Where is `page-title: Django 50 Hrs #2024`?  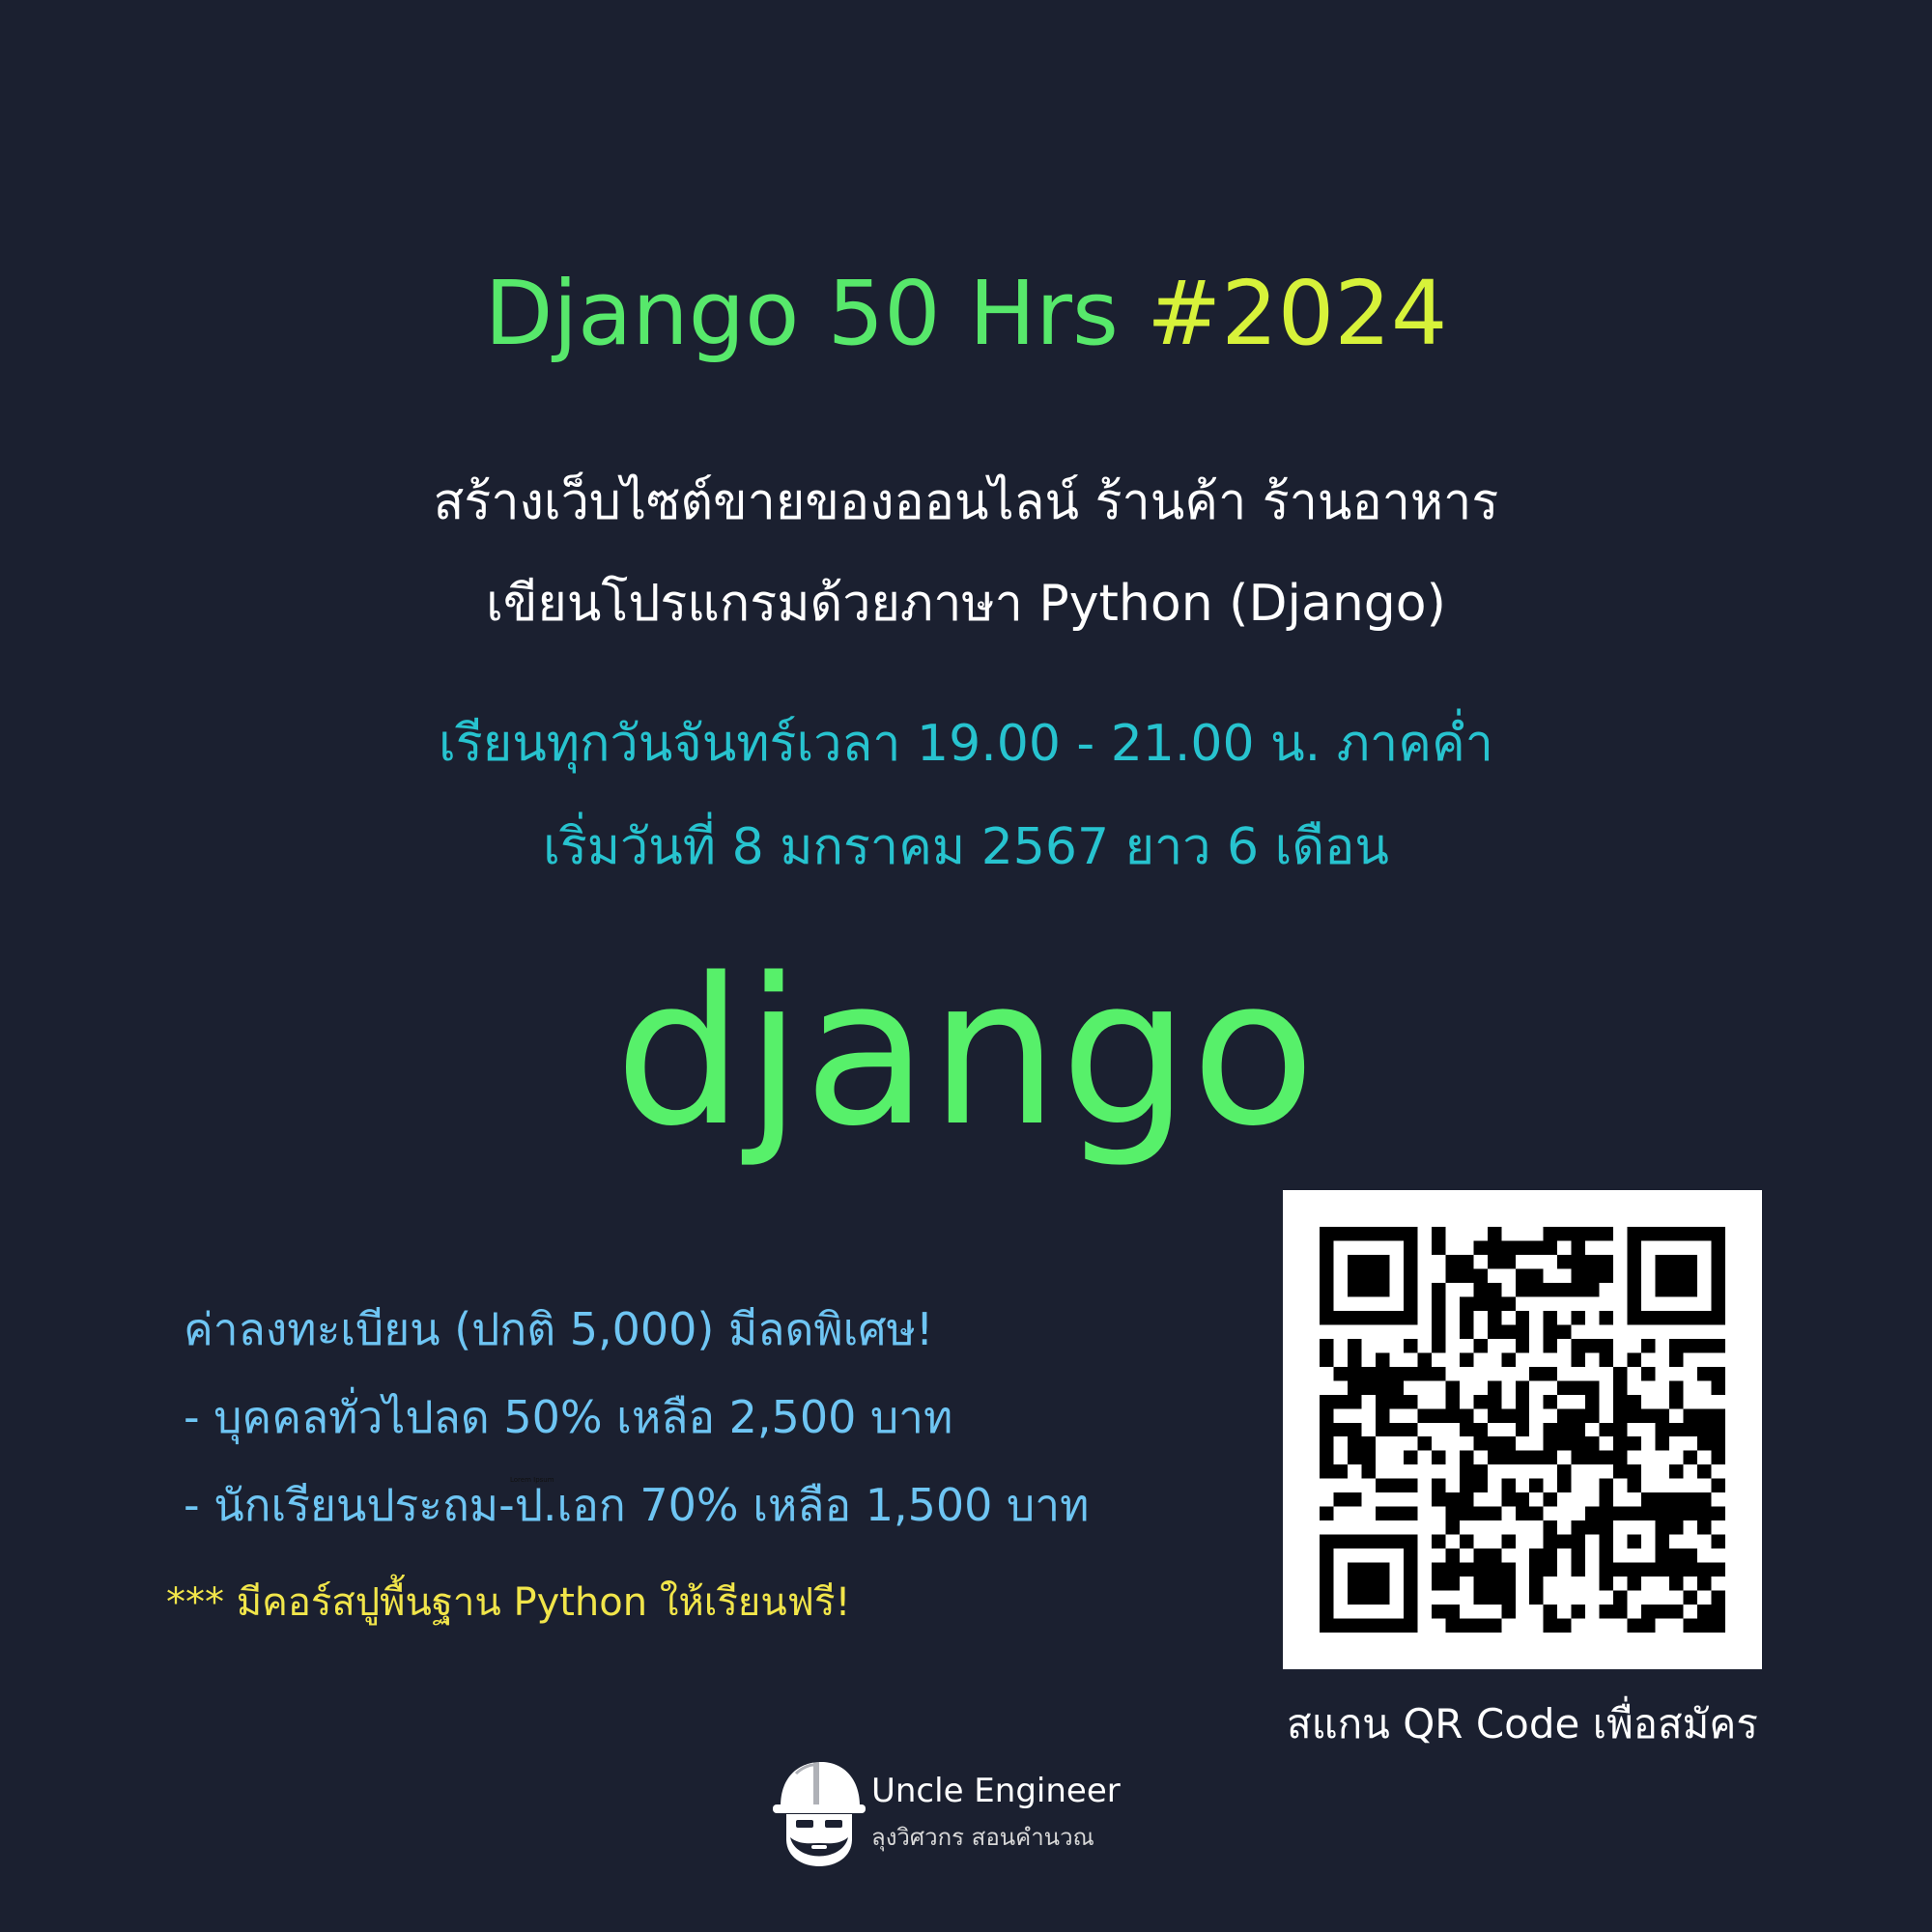 page-title: Django 50 Hrs #2024 is located at coordinates (966, 314).